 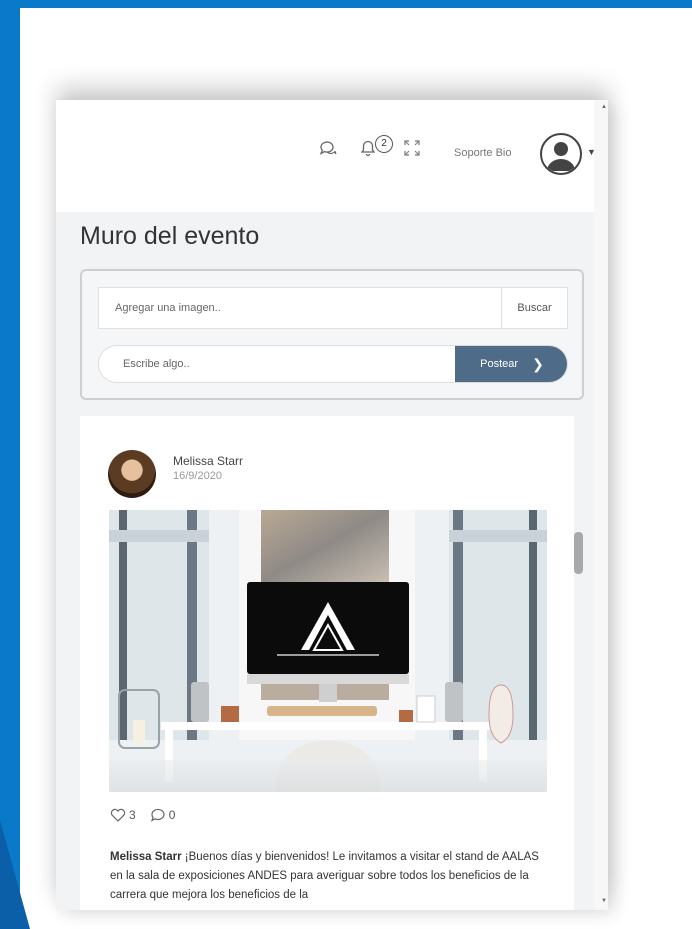 What do you see at coordinates (482, 153) in the screenshot?
I see `user-name-label: Soporte Bio` at bounding box center [482, 153].